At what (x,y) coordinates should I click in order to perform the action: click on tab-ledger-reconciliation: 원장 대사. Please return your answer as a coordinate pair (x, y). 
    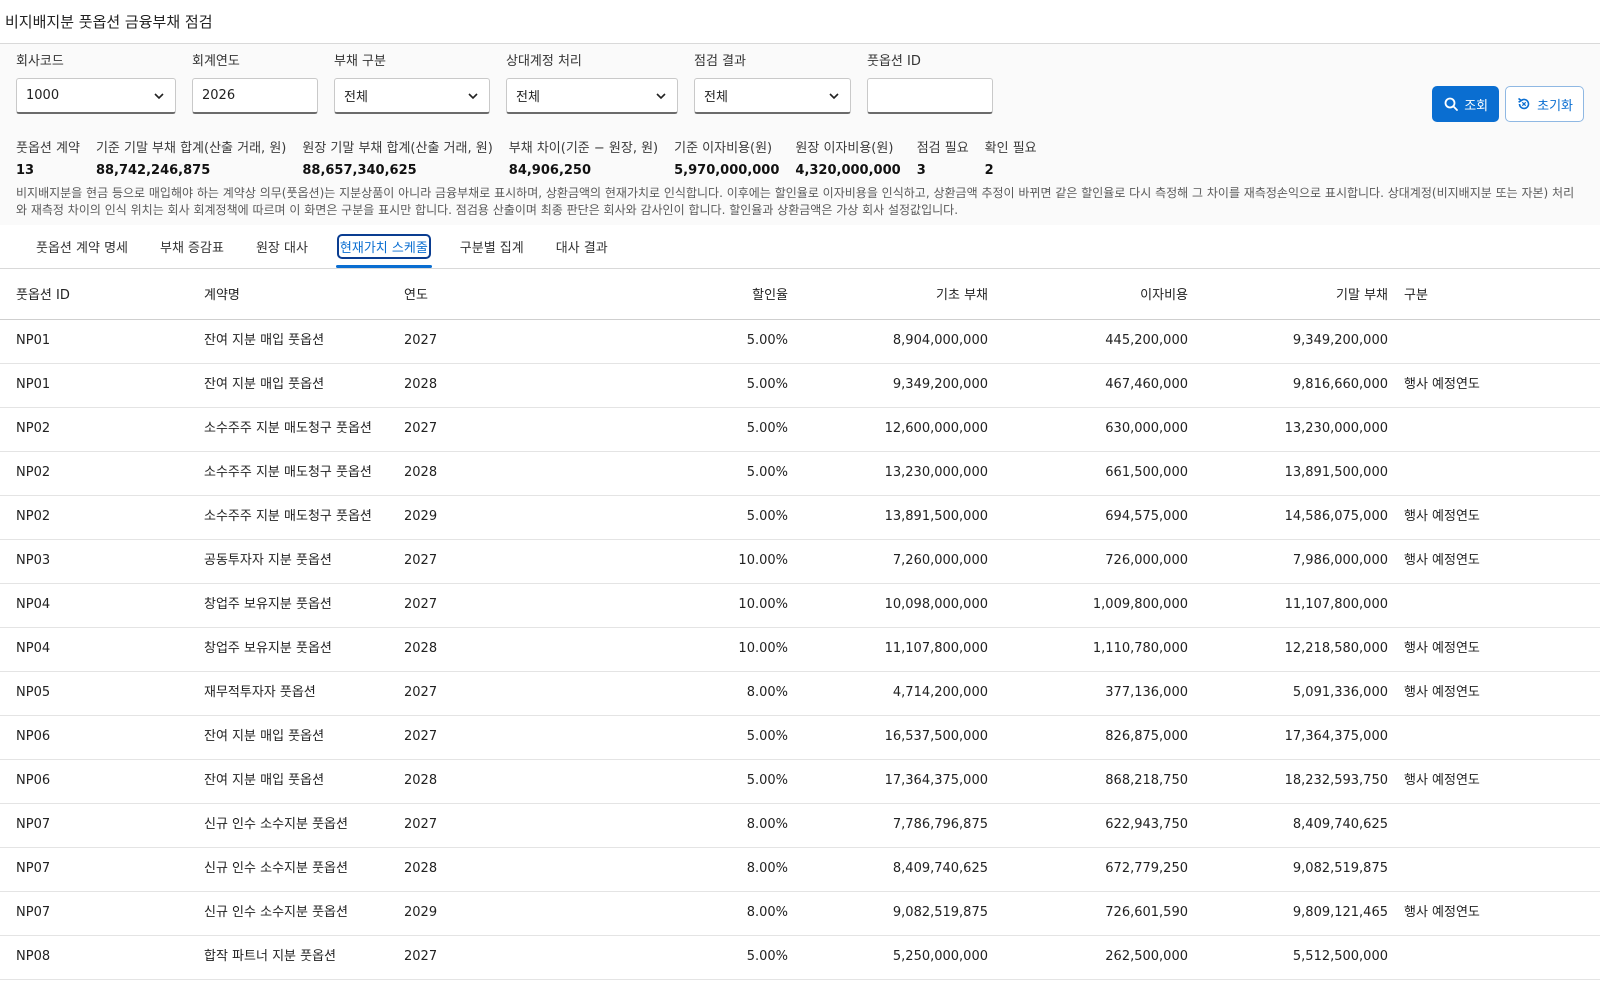
    Looking at the image, I should click on (282, 246).